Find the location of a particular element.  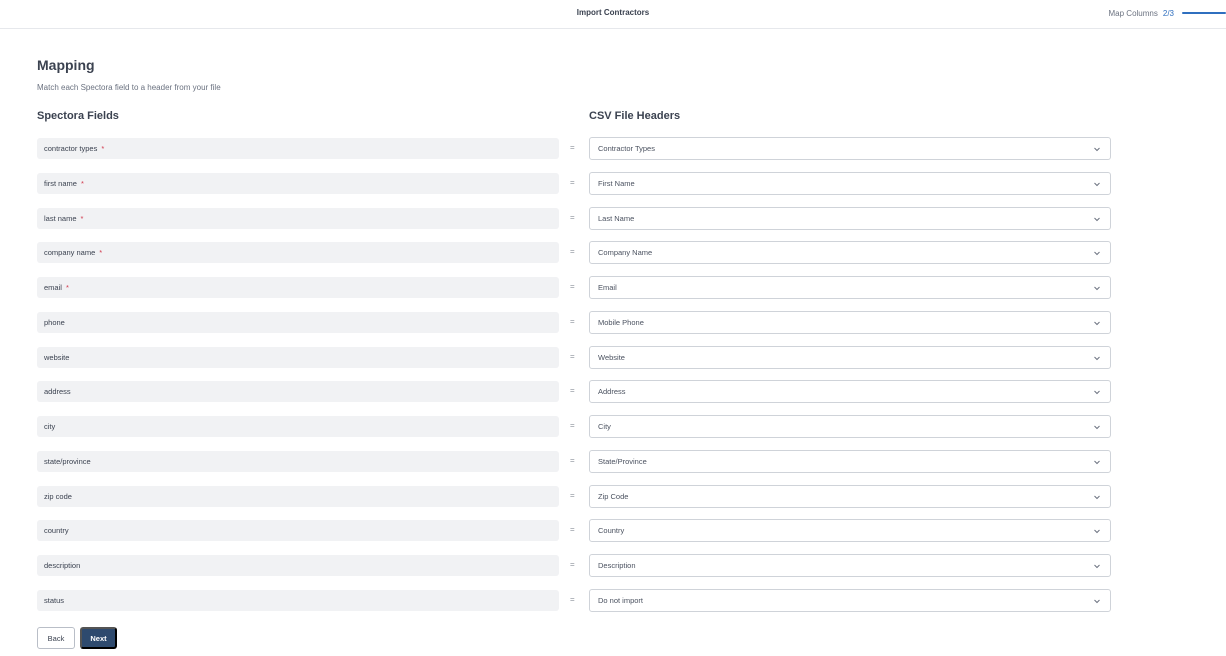

csv-header-value: Website is located at coordinates (611, 357).